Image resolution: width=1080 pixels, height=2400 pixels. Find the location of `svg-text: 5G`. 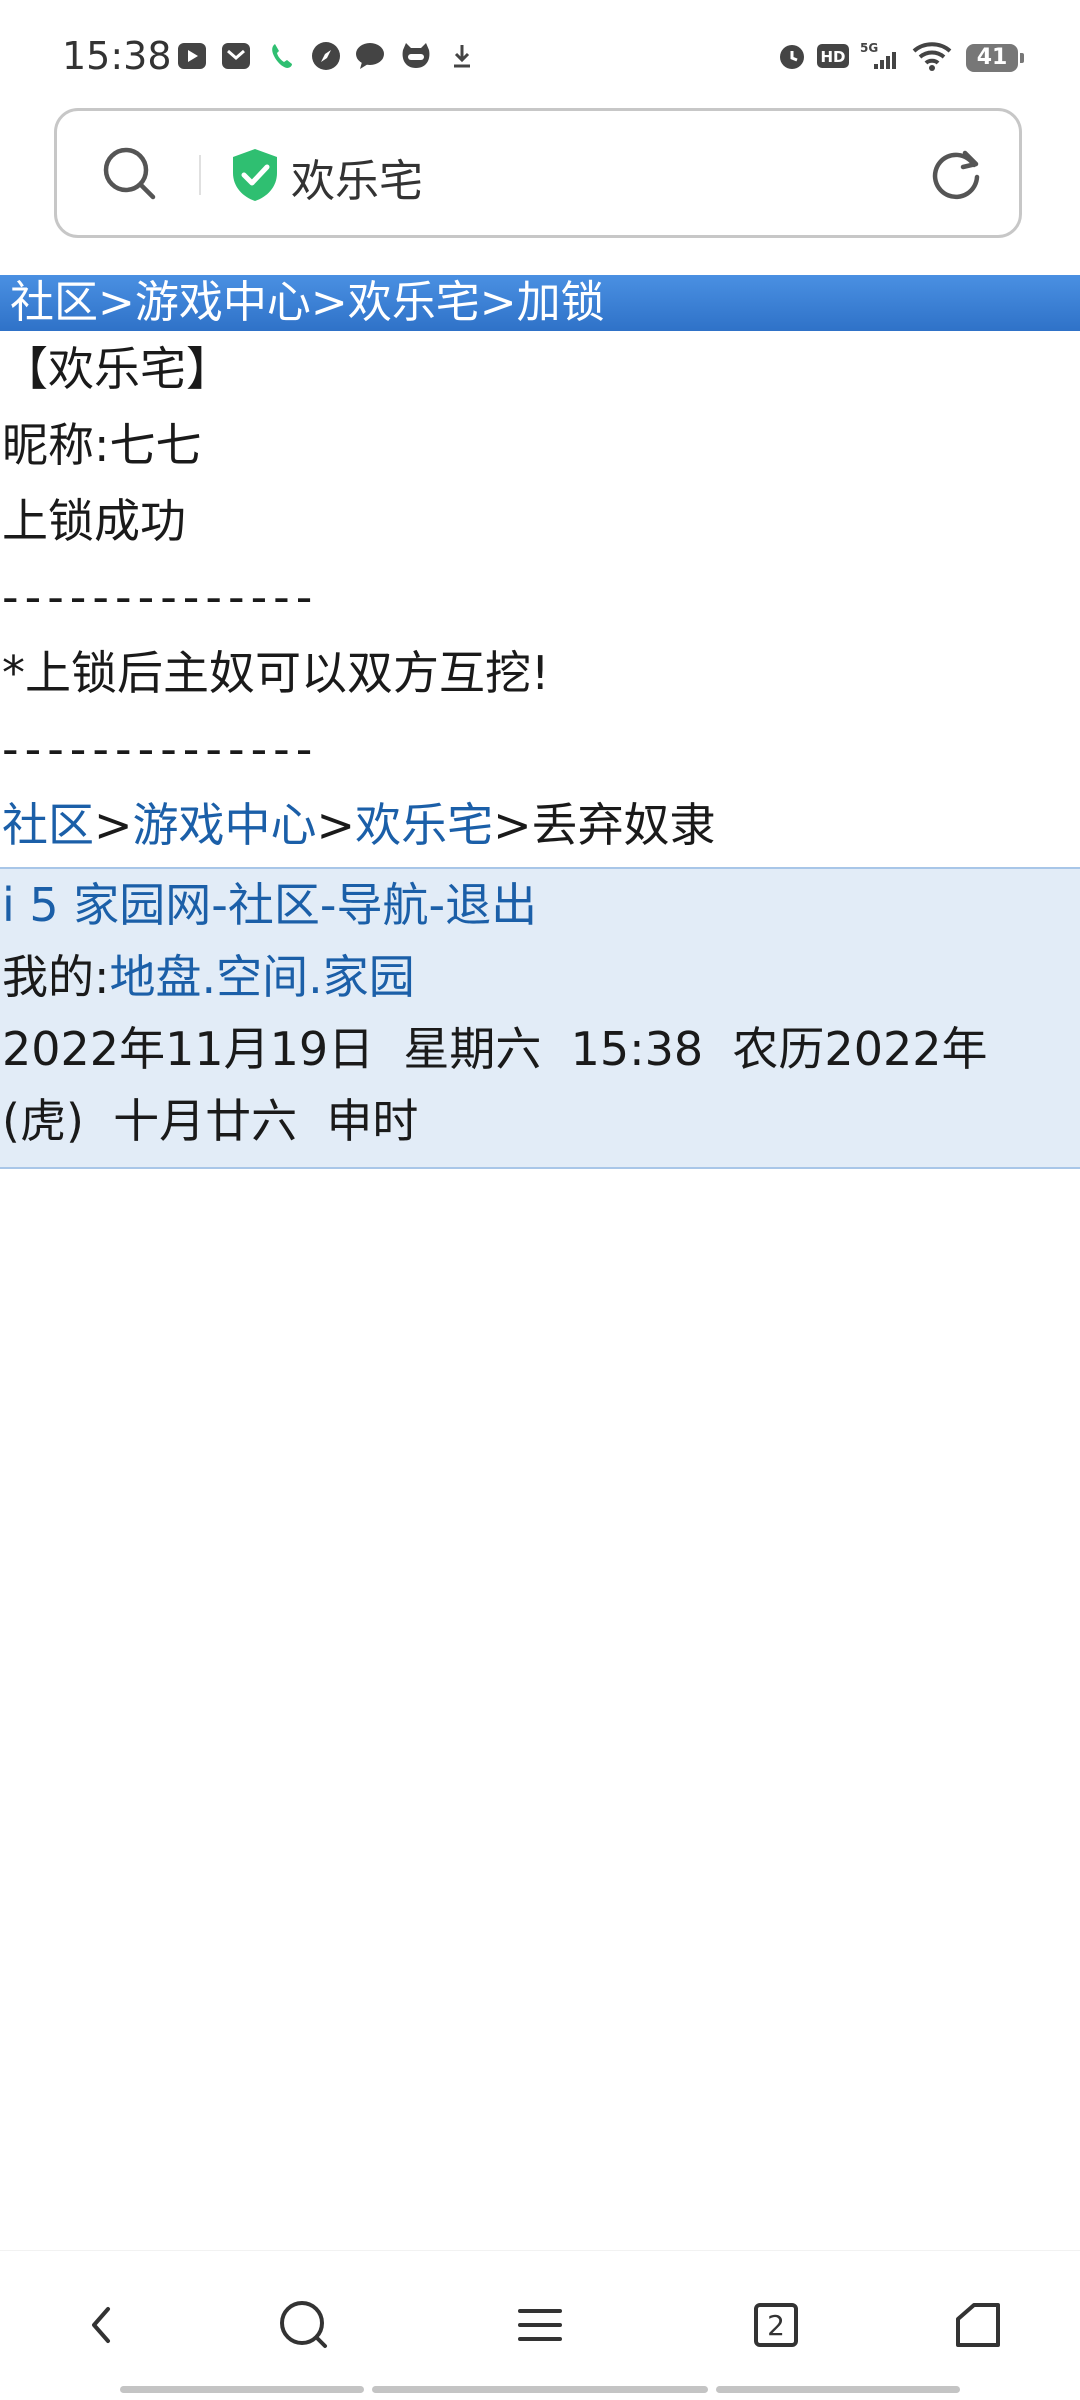

svg-text: 5G is located at coordinates (869, 48).